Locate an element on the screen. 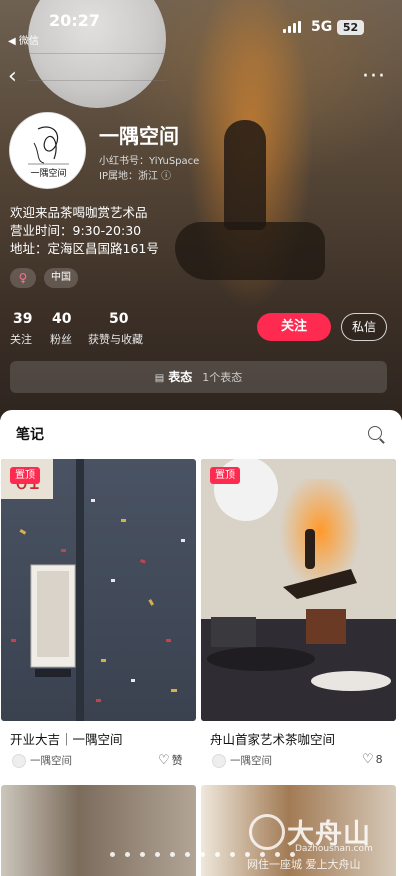 The width and height of the screenshot is (402, 876). status-time: 20:27 is located at coordinates (74, 20).